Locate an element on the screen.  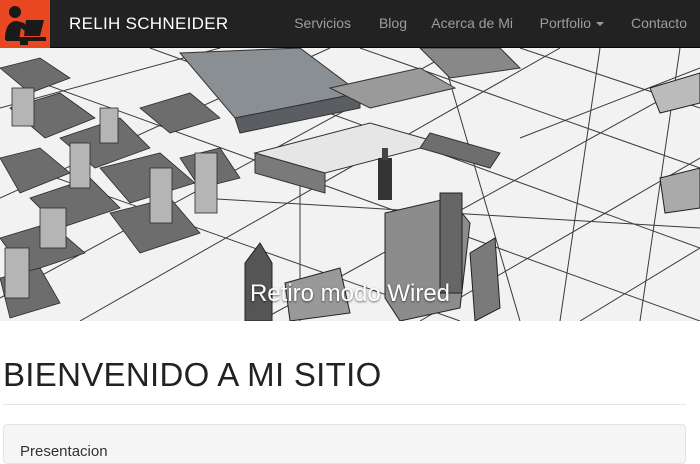
panel-title: Presentacion is located at coordinates (64, 451).